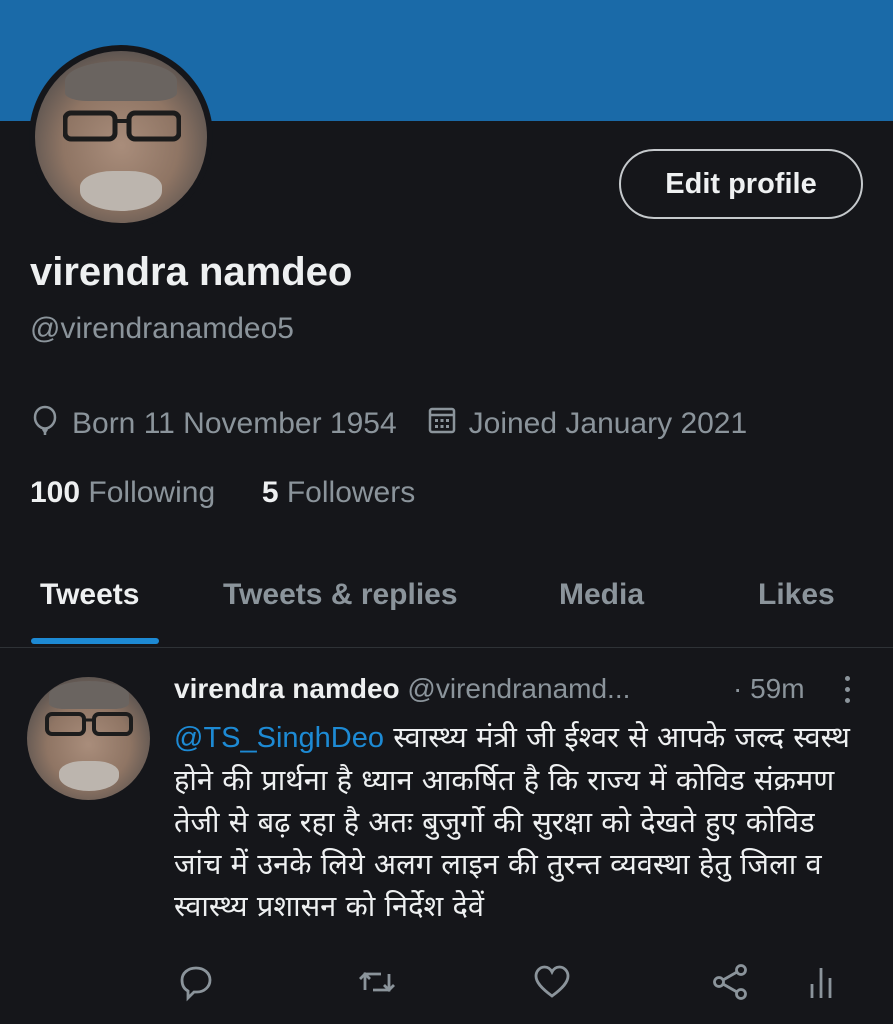  I want to click on tab-media: Media, so click(601, 595).